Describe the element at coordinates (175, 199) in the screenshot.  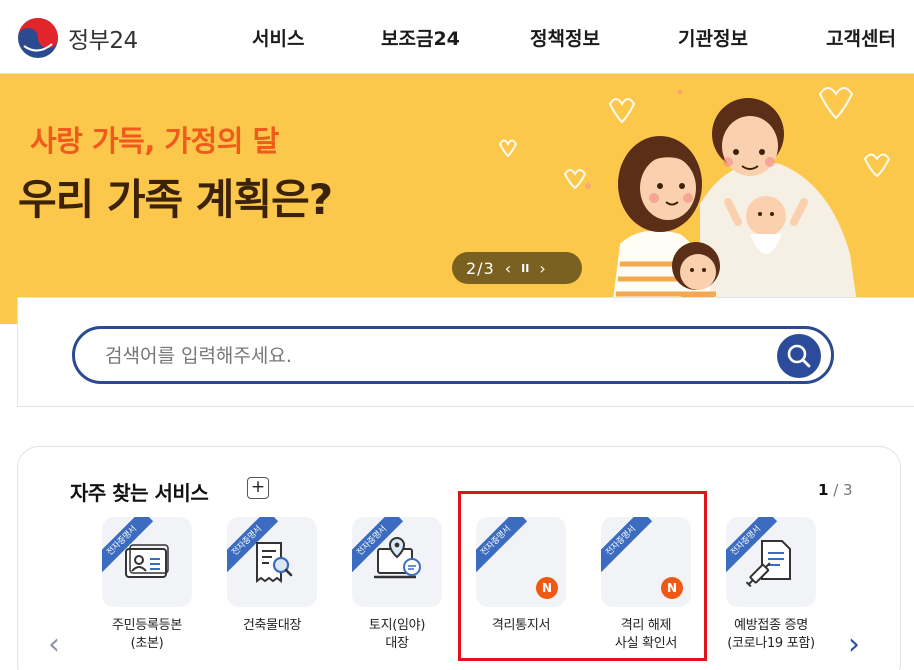
I see `banner-title: 우리 가족 계획은?` at that location.